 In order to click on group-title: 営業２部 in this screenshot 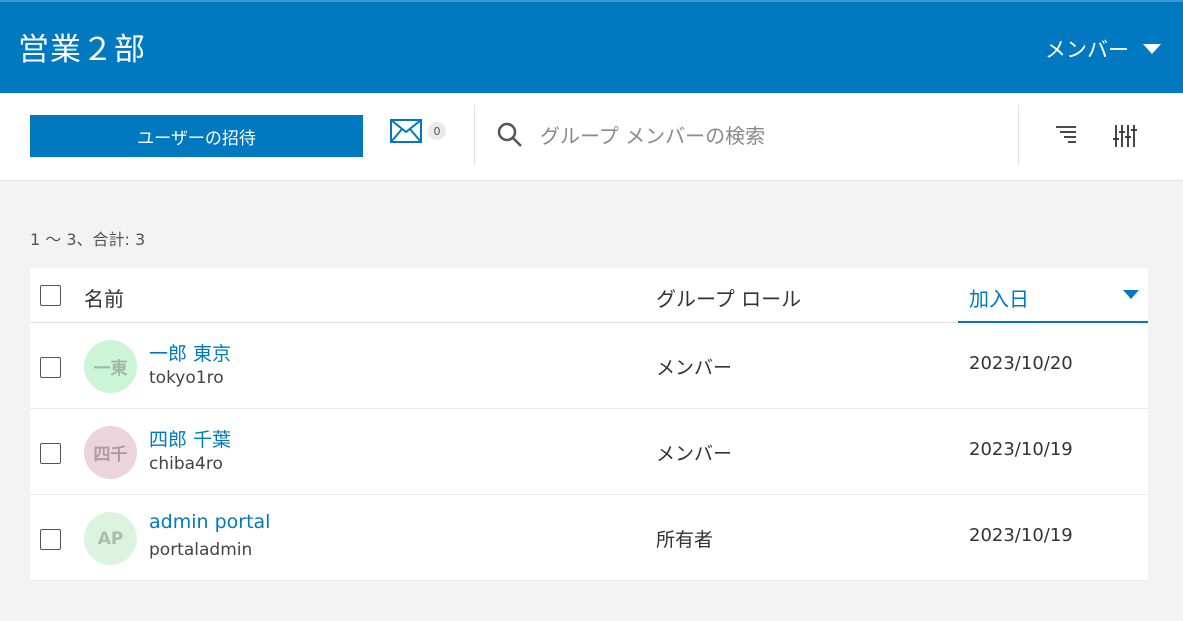, I will do `click(82, 50)`.